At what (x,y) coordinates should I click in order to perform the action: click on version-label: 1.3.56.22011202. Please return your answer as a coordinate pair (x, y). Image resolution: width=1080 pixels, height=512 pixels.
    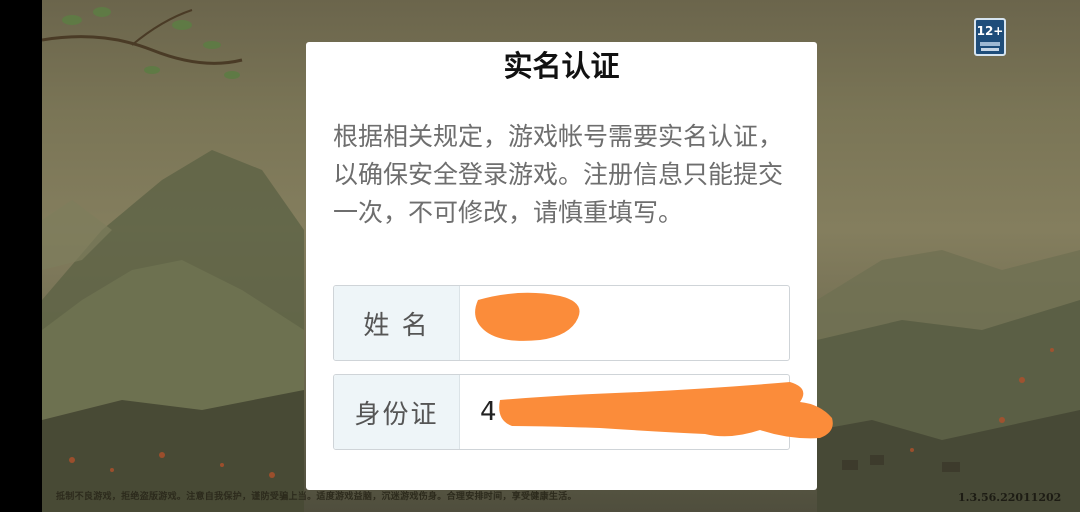
    Looking at the image, I should click on (1010, 497).